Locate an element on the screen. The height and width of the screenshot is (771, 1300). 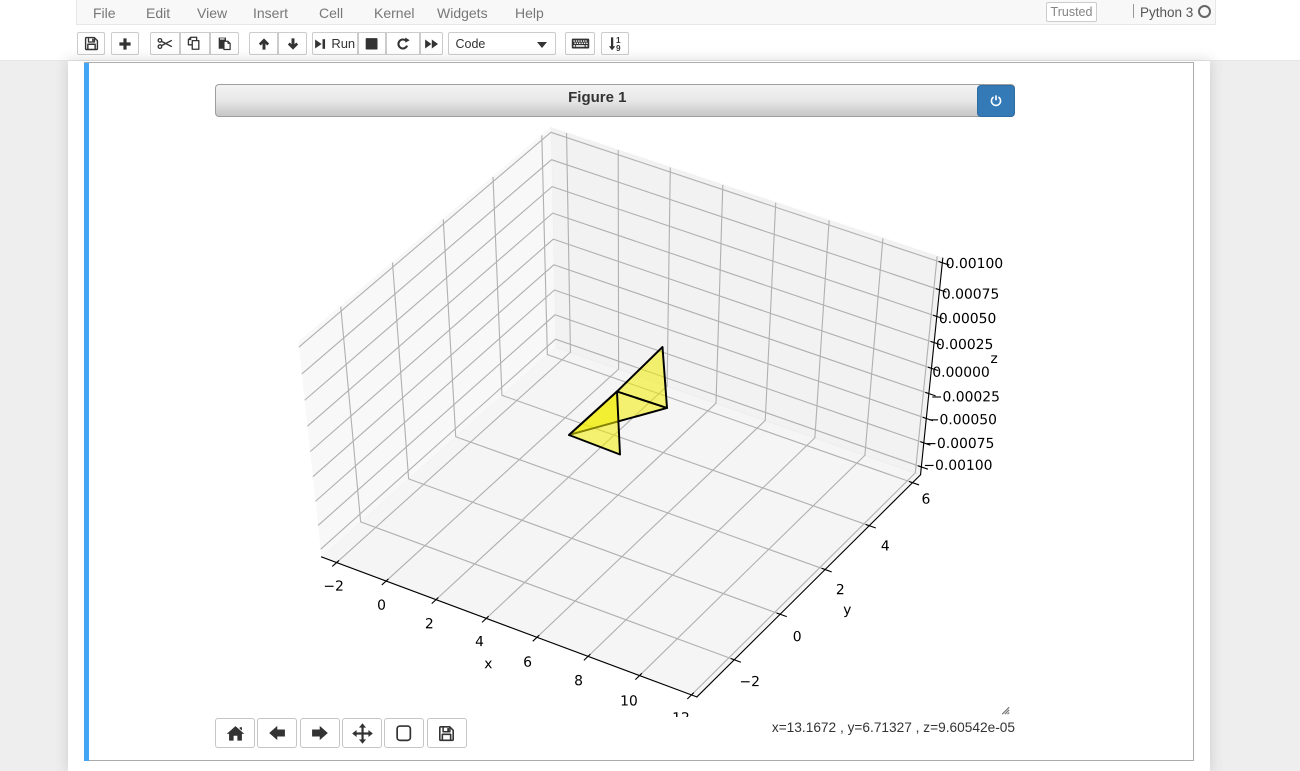
svg-text: 9 is located at coordinates (618, 47).